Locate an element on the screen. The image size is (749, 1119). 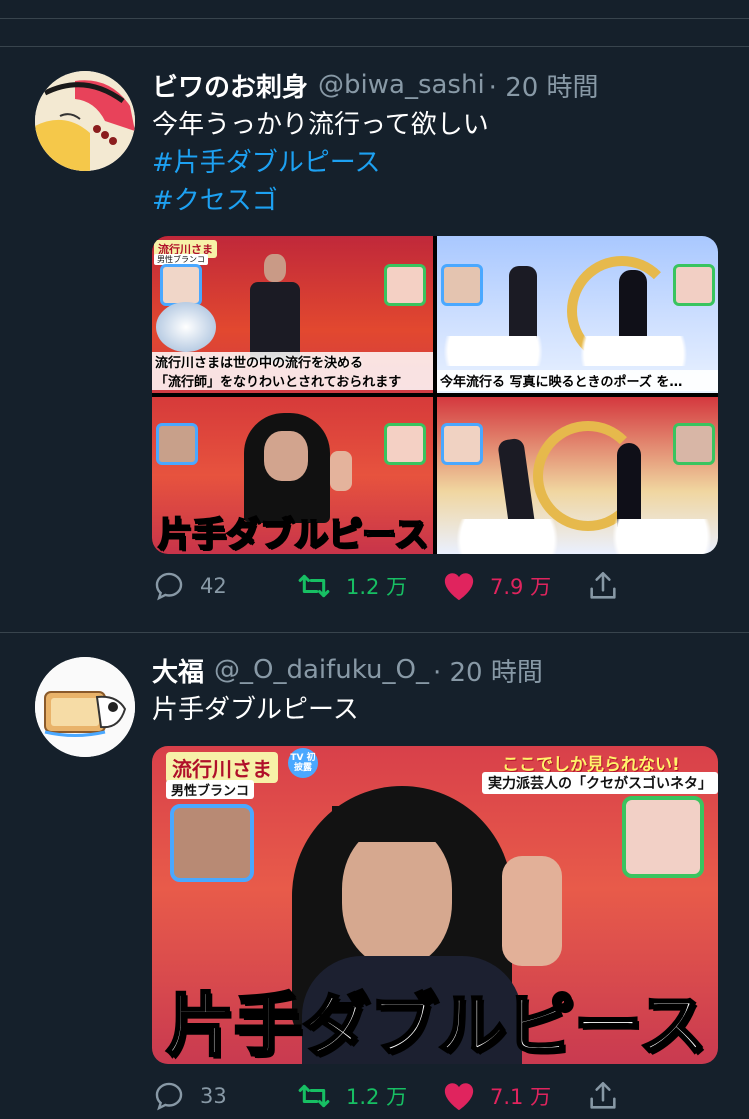
display-name: ビワのお刺身 is located at coordinates (230, 85).